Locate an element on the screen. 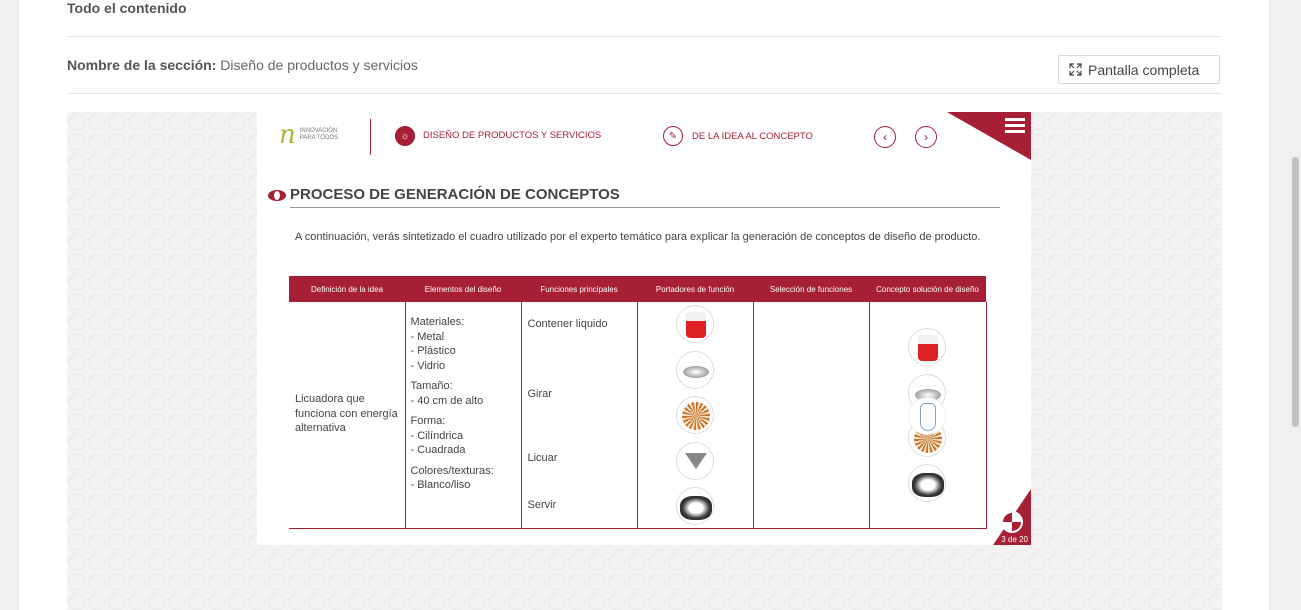 Image resolution: width=1301 pixels, height=610 pixels. header-functions: Funciones principales is located at coordinates (579, 289).